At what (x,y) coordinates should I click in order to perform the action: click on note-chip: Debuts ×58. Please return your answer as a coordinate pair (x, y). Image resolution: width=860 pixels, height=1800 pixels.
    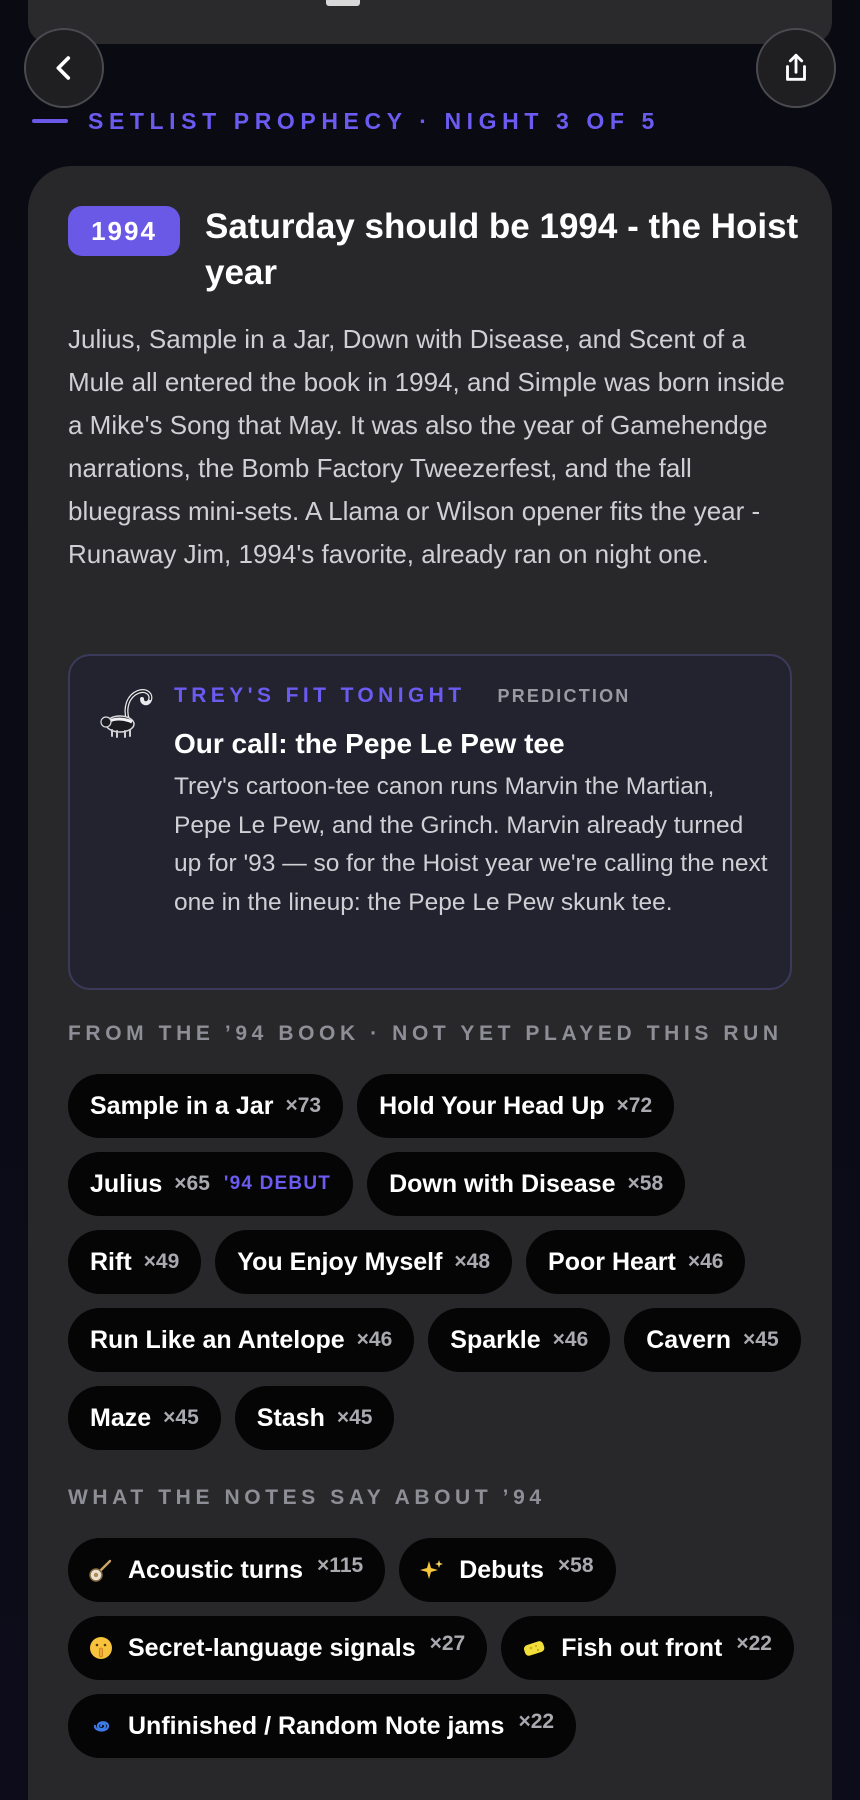
    Looking at the image, I should click on (507, 1570).